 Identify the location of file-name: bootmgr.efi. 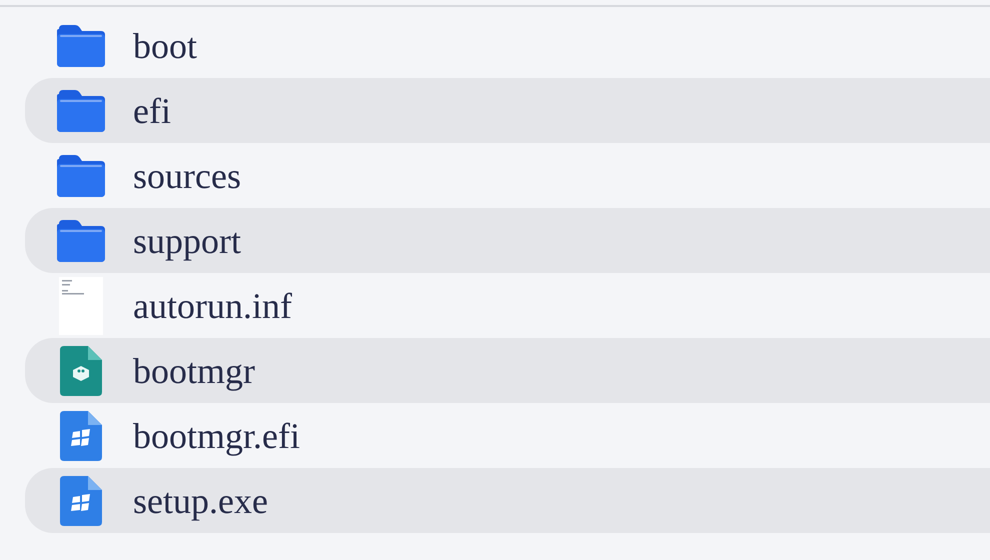
(216, 436).